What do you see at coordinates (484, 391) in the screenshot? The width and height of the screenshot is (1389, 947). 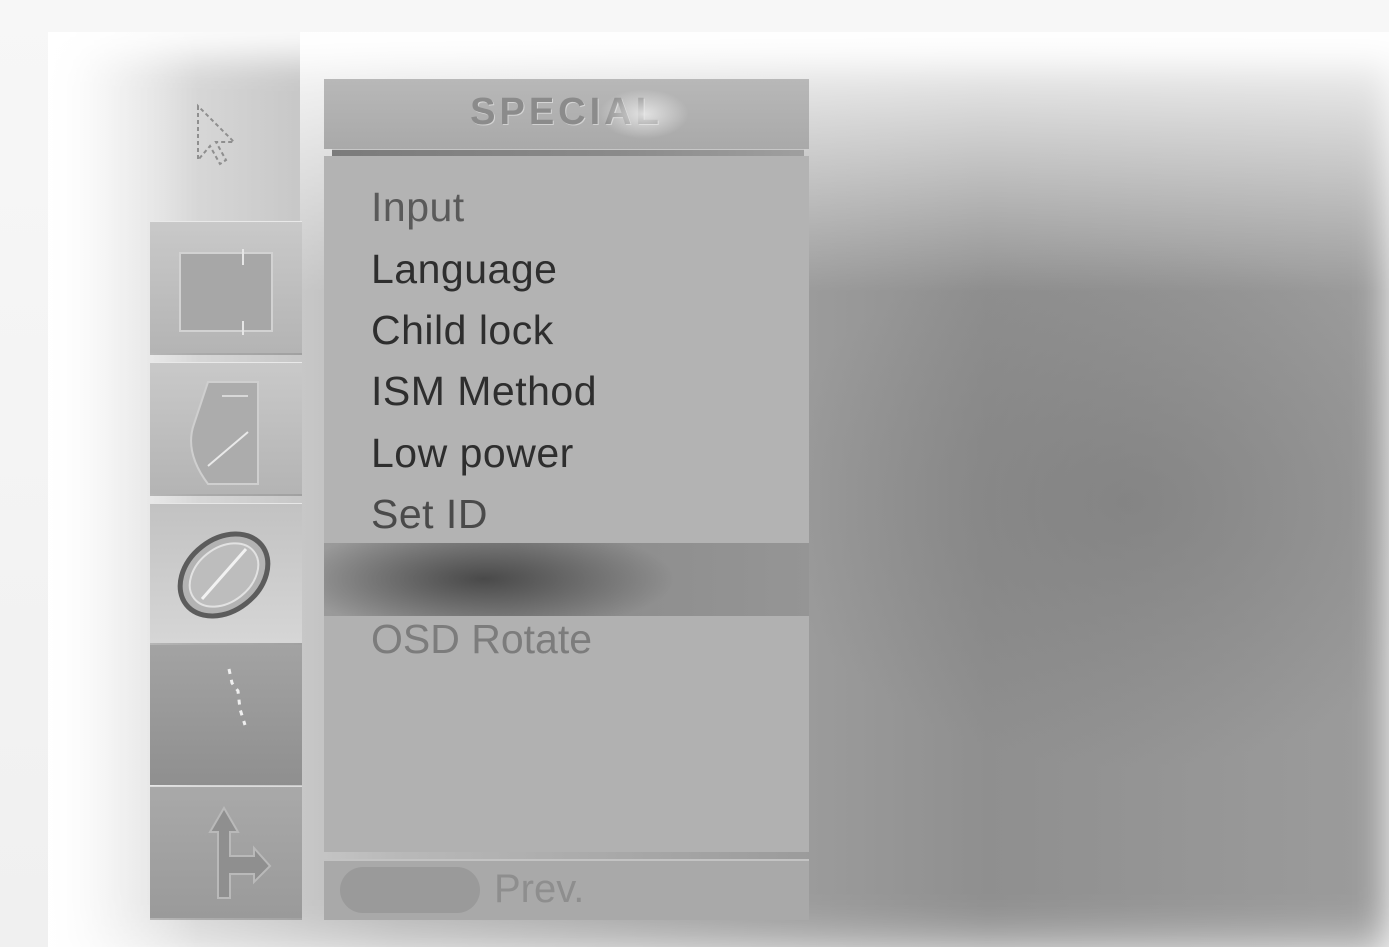 I see `menu-item-ism-method: ISM Method` at bounding box center [484, 391].